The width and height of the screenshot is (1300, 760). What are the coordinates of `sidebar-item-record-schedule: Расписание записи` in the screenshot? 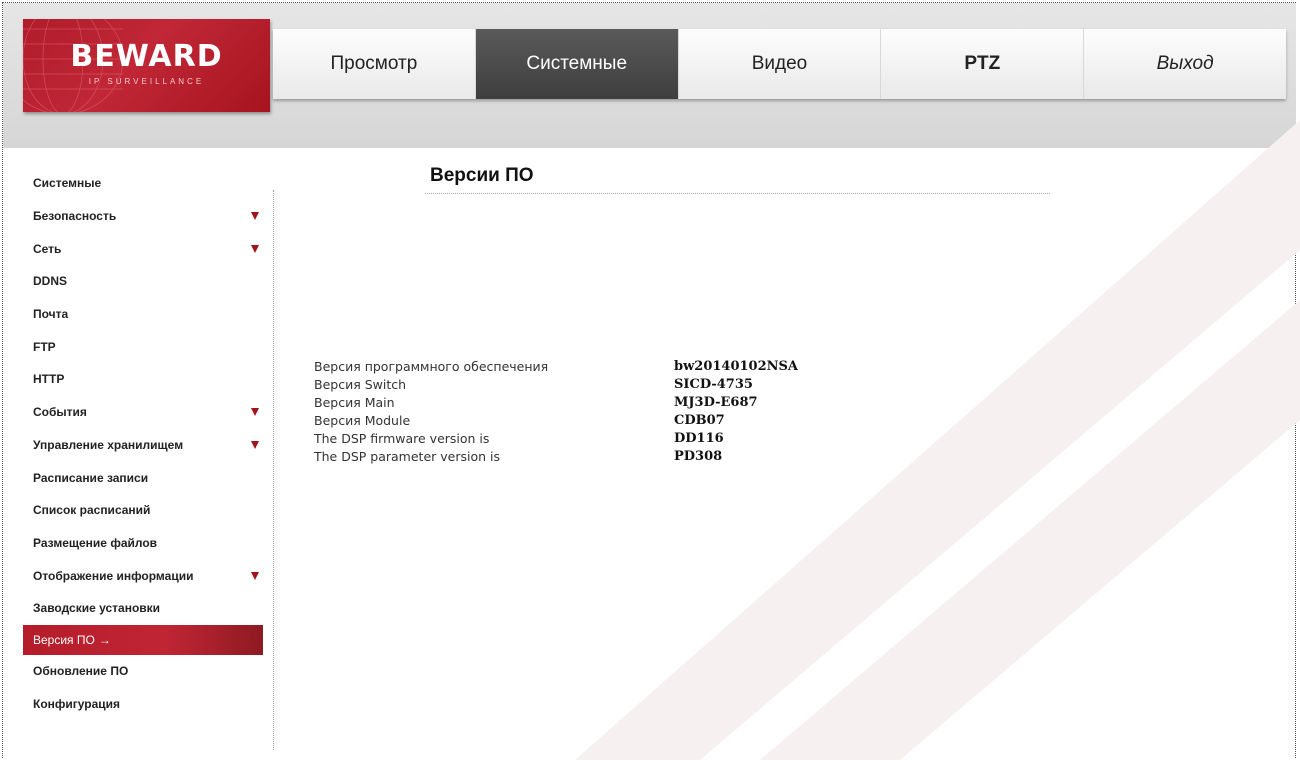 It's located at (143, 477).